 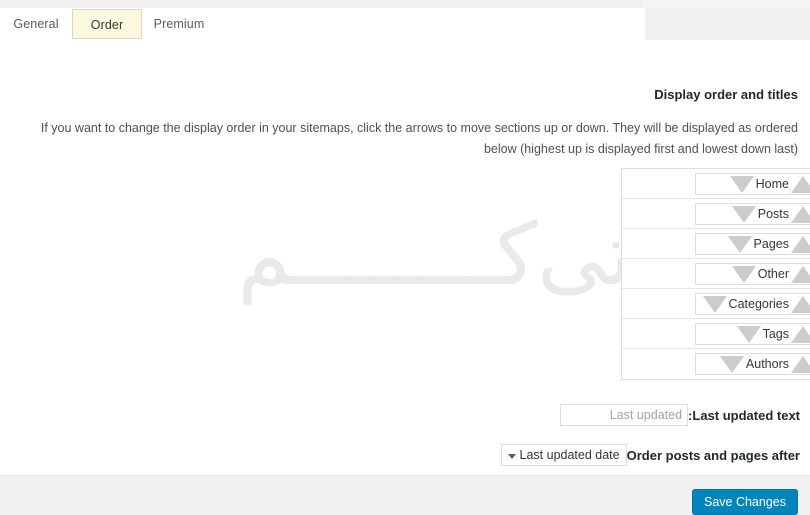 What do you see at coordinates (744, 415) in the screenshot?
I see `last-updated-text-label: Last updated text:` at bounding box center [744, 415].